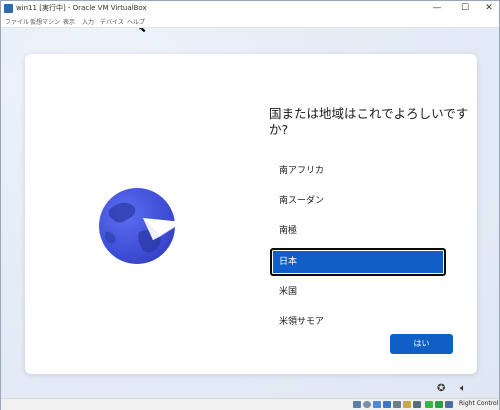 This screenshot has height=410, width=500. Describe the element at coordinates (439, 404) in the screenshot. I see `cpu-icon` at that location.